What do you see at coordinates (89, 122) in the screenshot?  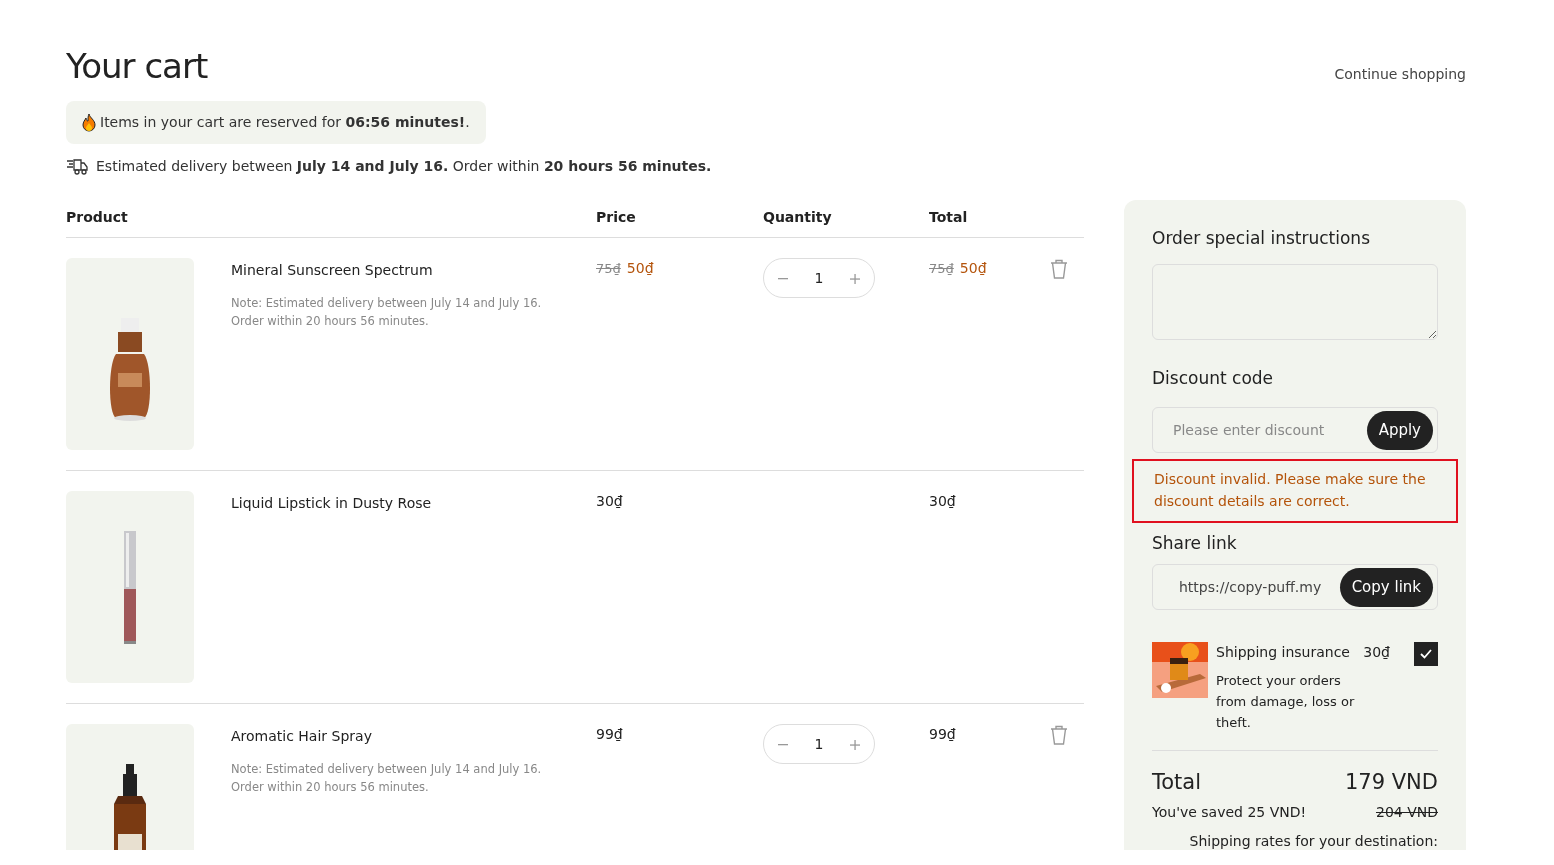 I see `flame-icon` at bounding box center [89, 122].